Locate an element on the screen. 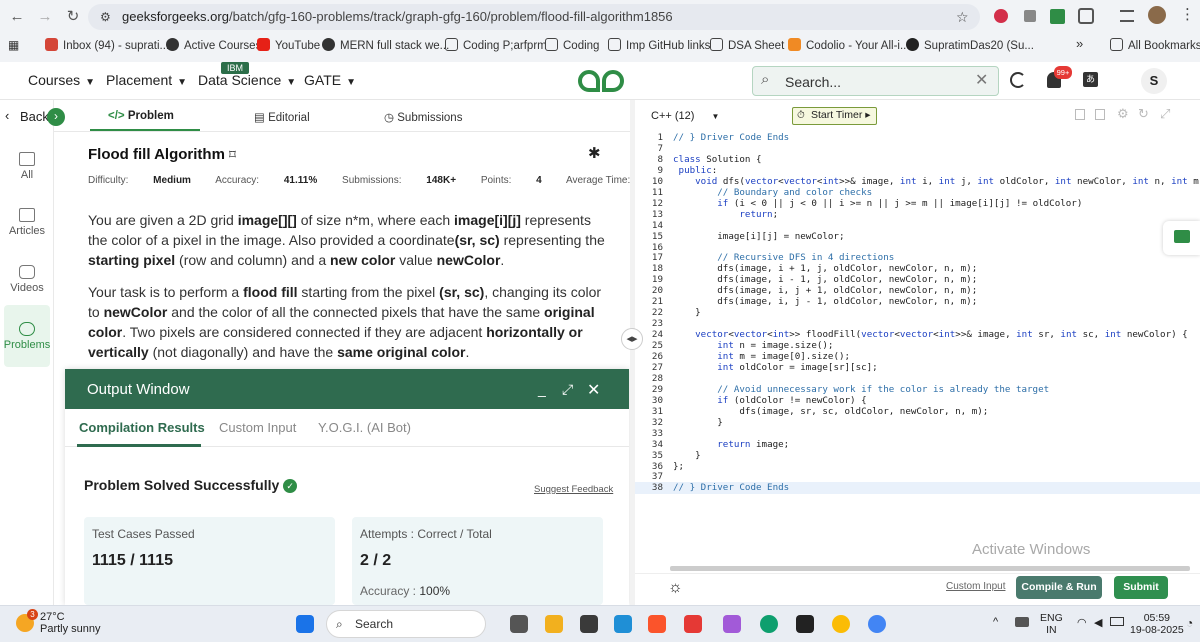  notifications-icon: ◔ is located at coordinates (1189, 623).